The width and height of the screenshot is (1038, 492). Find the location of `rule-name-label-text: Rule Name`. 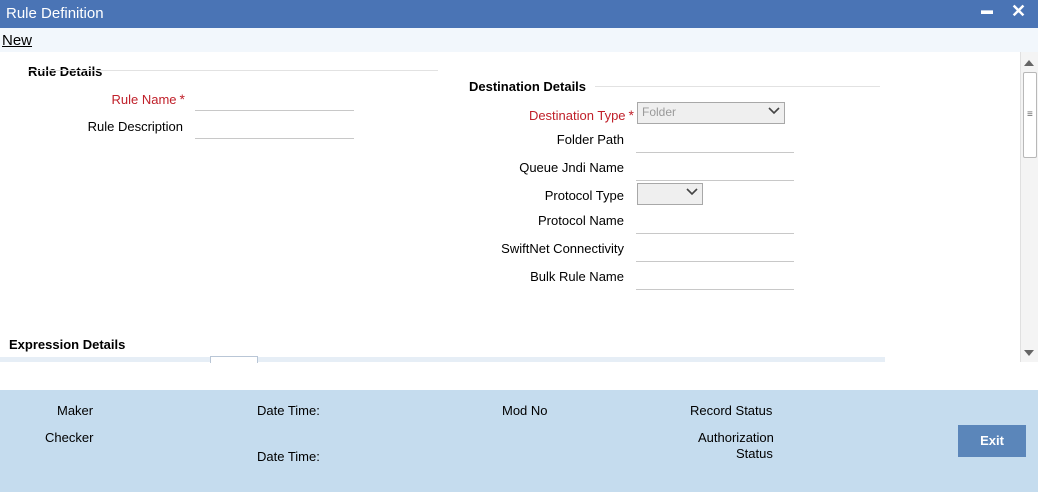

rule-name-label-text: Rule Name is located at coordinates (144, 99).